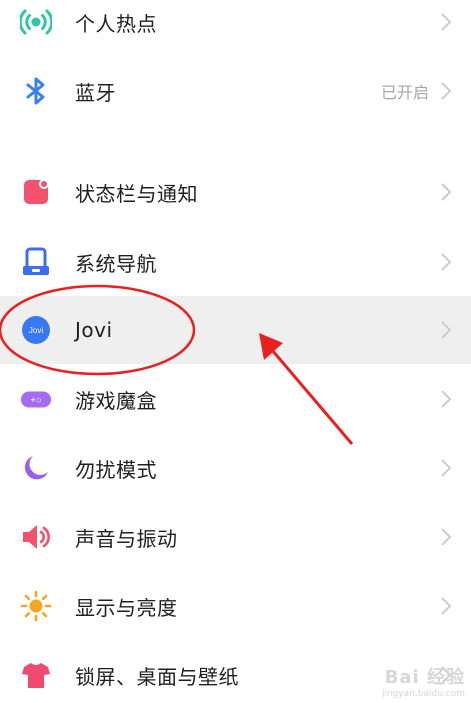 The image size is (471, 703). What do you see at coordinates (116, 263) in the screenshot?
I see `settings-item-label: 系统导航` at bounding box center [116, 263].